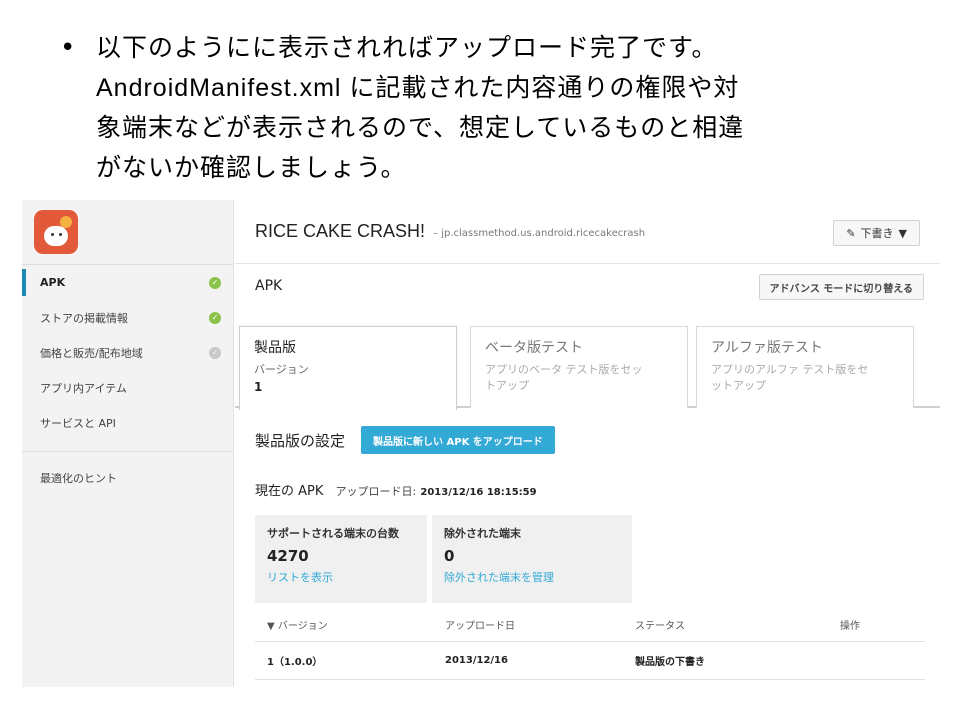 The width and height of the screenshot is (960, 720). Describe the element at coordinates (300, 440) in the screenshot. I see `settings-title: 製品版の設定` at that location.